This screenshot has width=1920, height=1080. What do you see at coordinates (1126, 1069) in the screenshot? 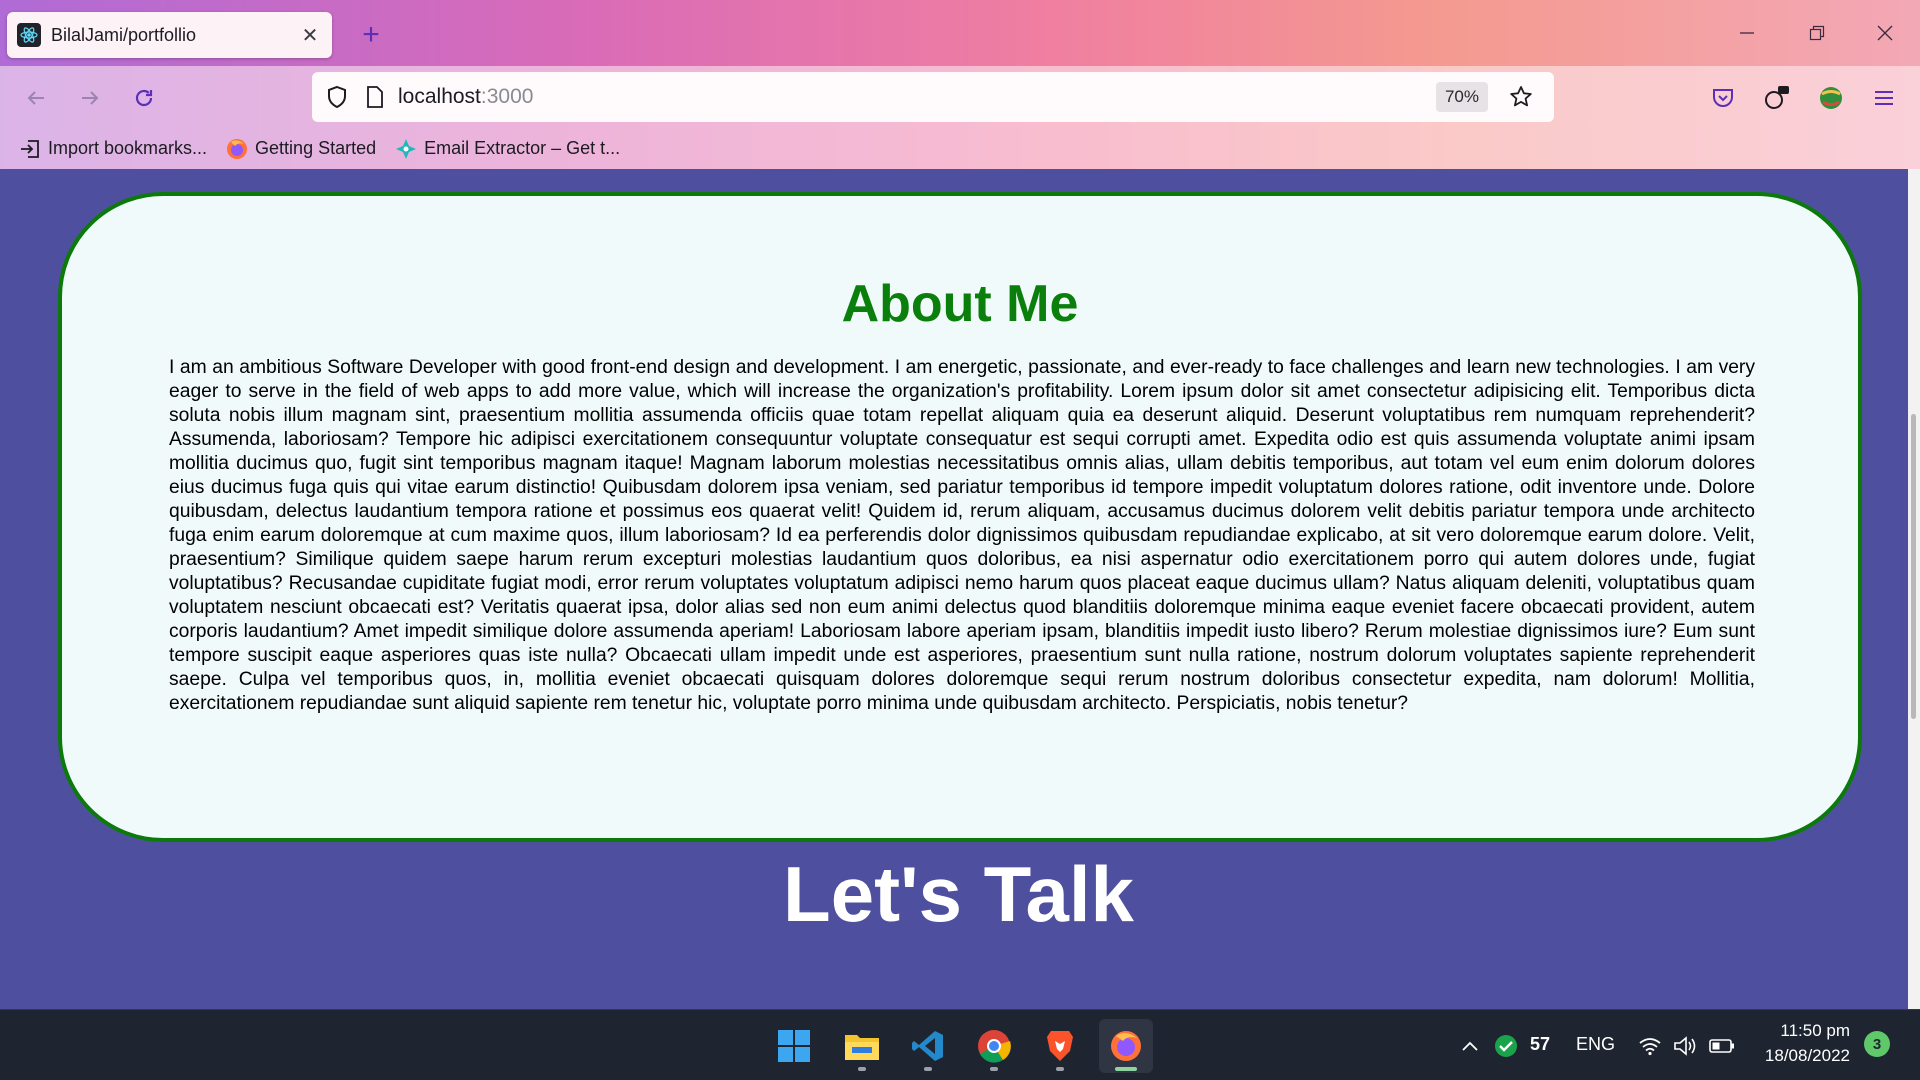
I see `active-indicator` at bounding box center [1126, 1069].